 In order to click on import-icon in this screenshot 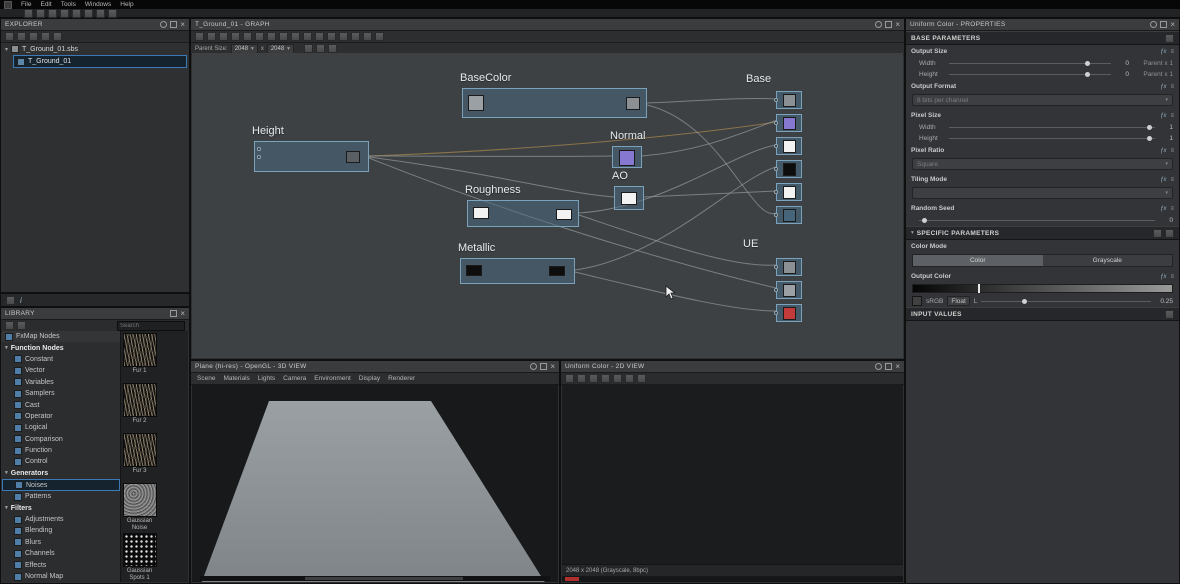, I will do `click(33, 36)`.